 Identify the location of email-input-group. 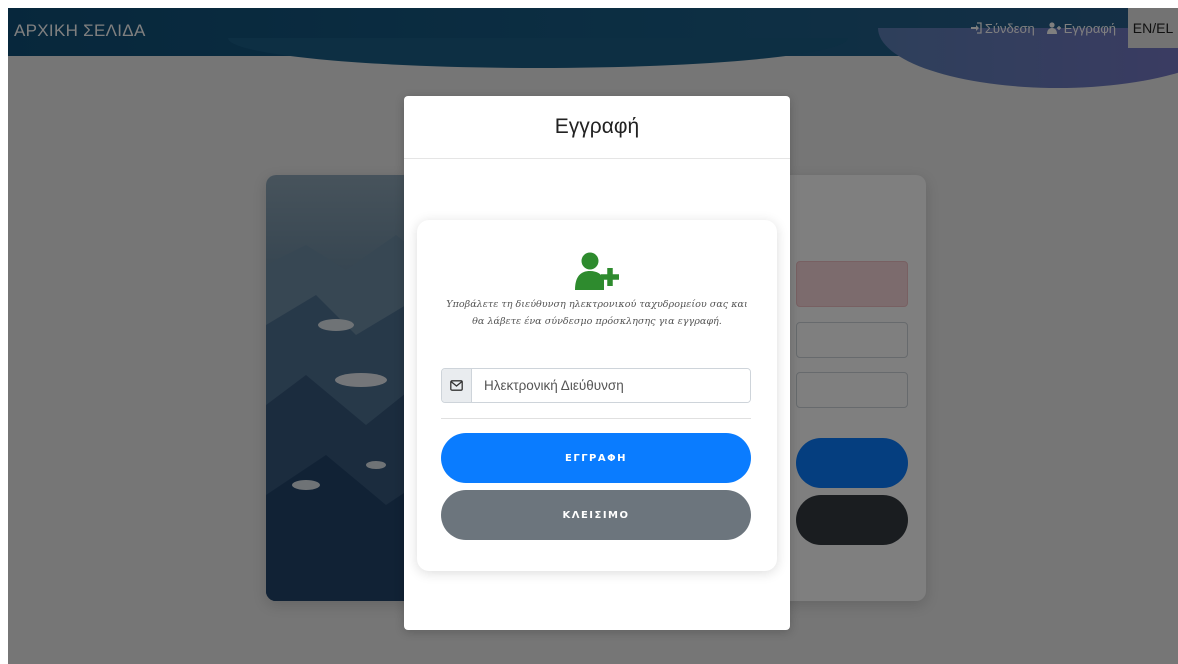
(596, 385).